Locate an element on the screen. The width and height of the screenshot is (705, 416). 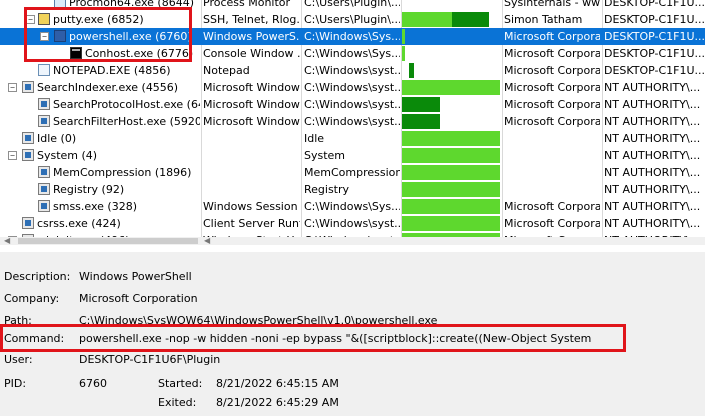
system-icon is located at coordinates (28, 155).